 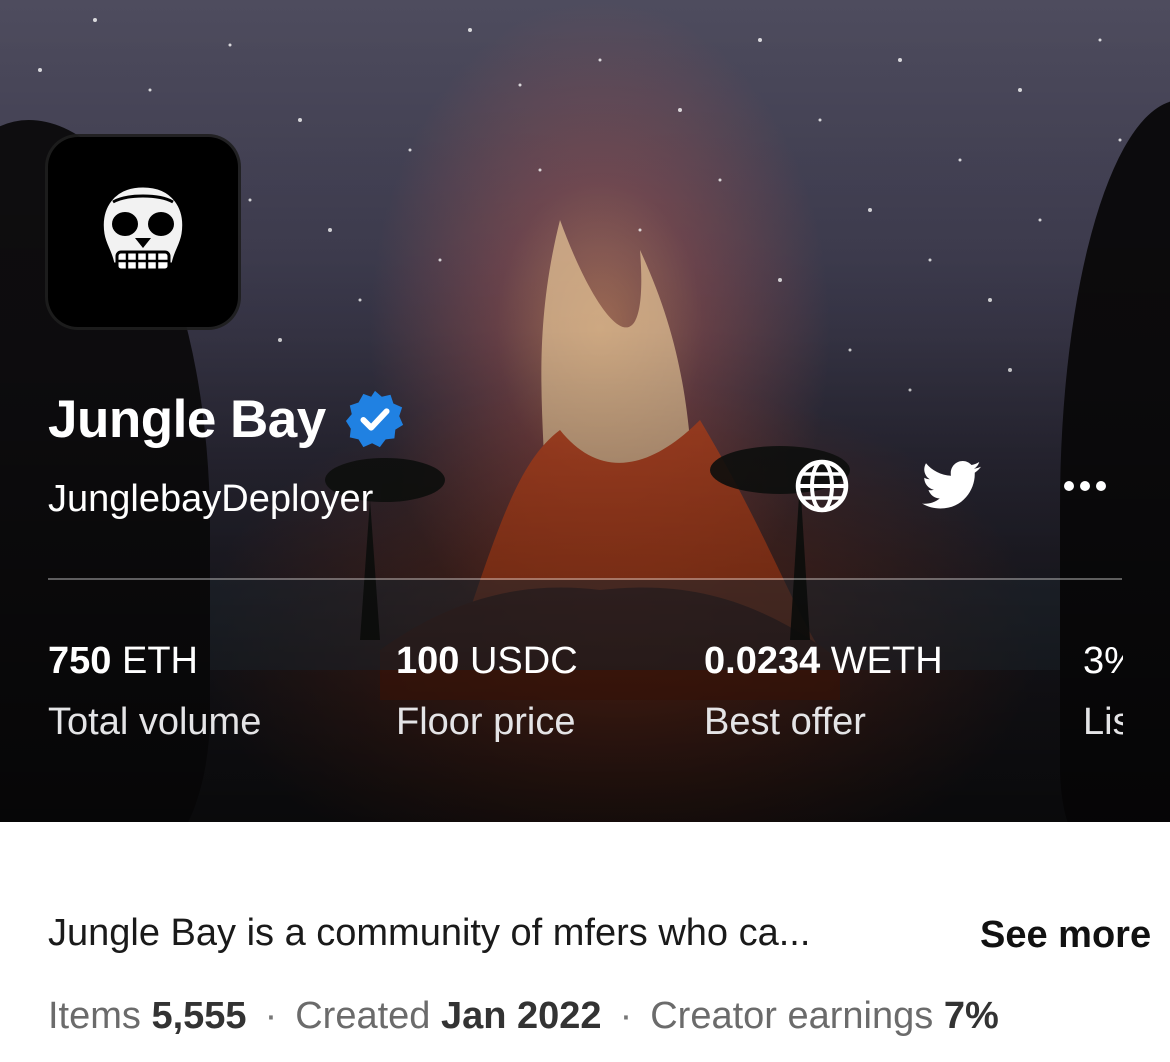 I want to click on stat-label: Best offer, so click(x=785, y=722).